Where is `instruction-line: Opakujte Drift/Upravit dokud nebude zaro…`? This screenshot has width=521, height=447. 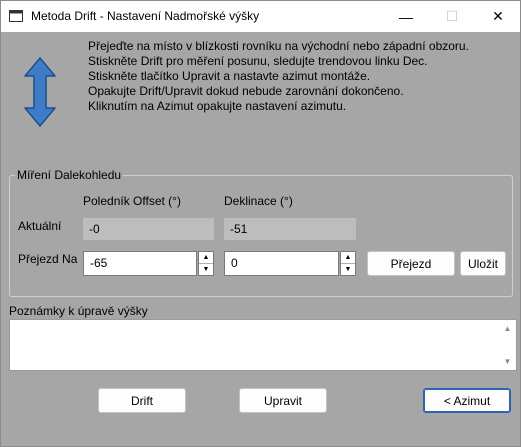 instruction-line: Opakujte Drift/Upravit dokud nebude zaro… is located at coordinates (246, 91).